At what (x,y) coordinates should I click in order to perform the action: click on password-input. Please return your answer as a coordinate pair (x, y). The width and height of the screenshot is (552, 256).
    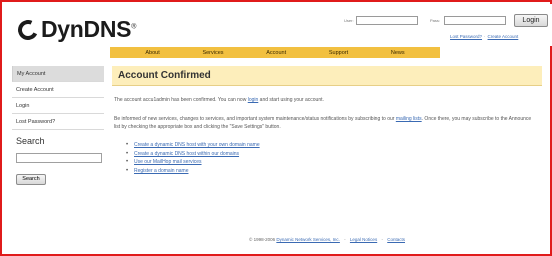
    Looking at the image, I should click on (475, 20).